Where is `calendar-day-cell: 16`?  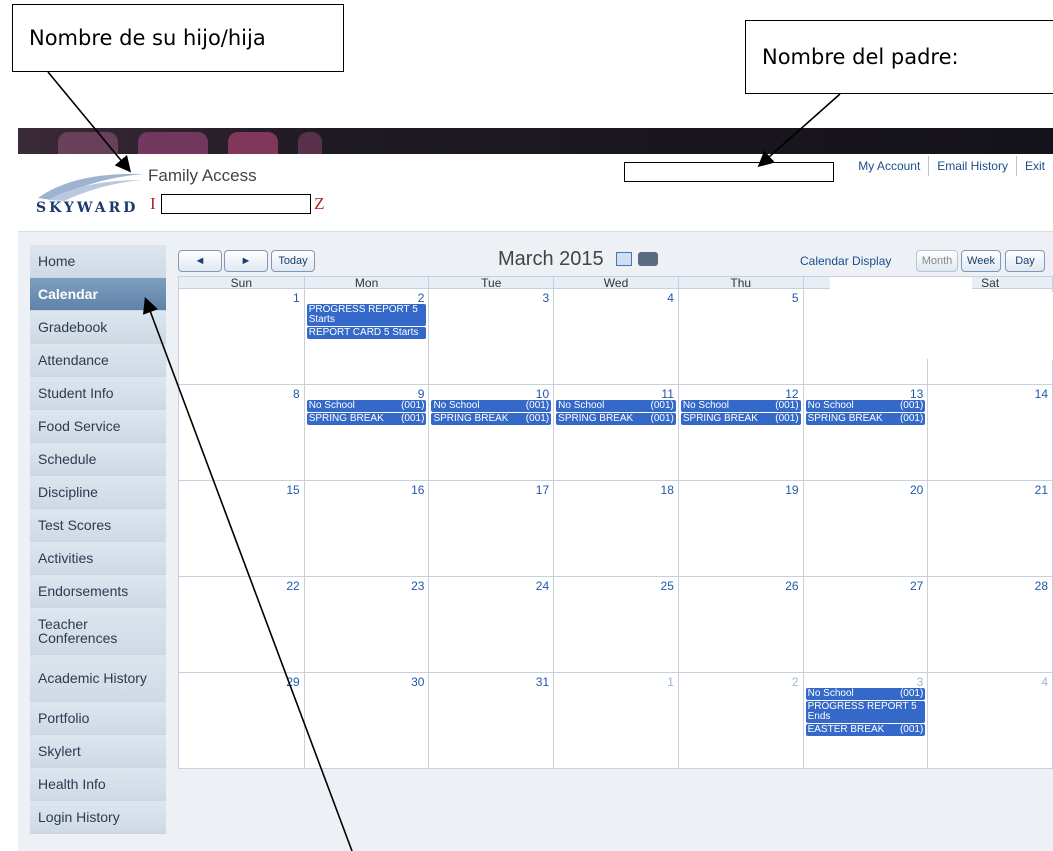 calendar-day-cell: 16 is located at coordinates (366, 528).